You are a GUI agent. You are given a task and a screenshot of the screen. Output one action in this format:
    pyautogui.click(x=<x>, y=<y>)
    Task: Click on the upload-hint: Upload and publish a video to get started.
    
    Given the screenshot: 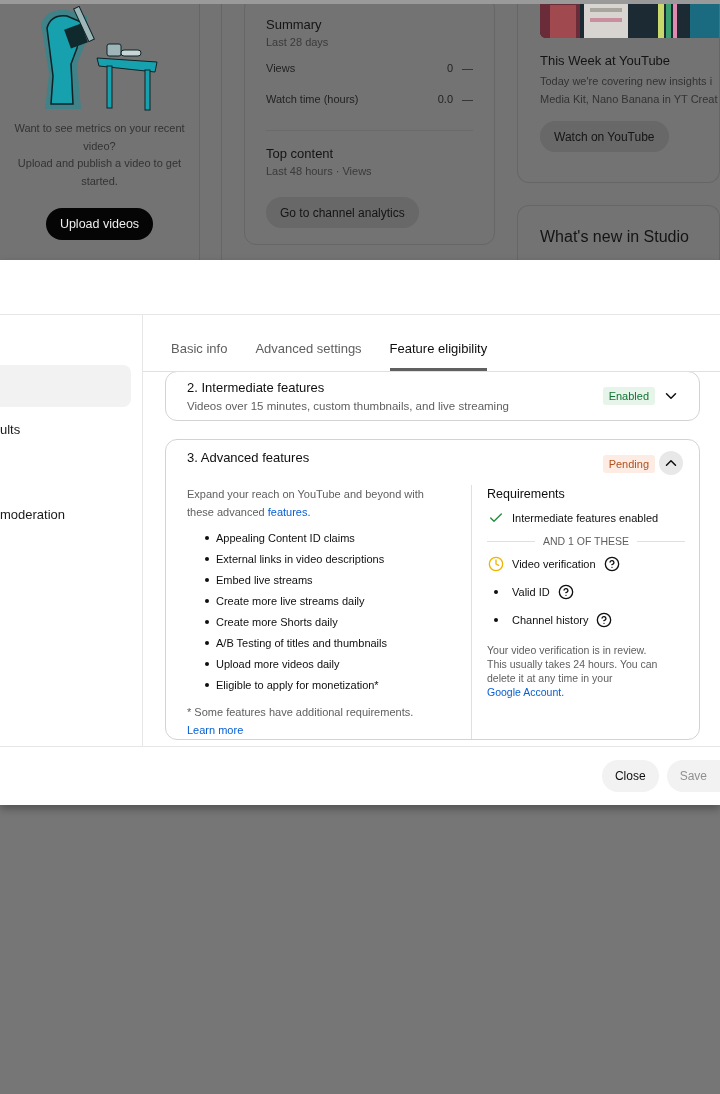 What is the action you would take?
    pyautogui.click(x=99, y=172)
    